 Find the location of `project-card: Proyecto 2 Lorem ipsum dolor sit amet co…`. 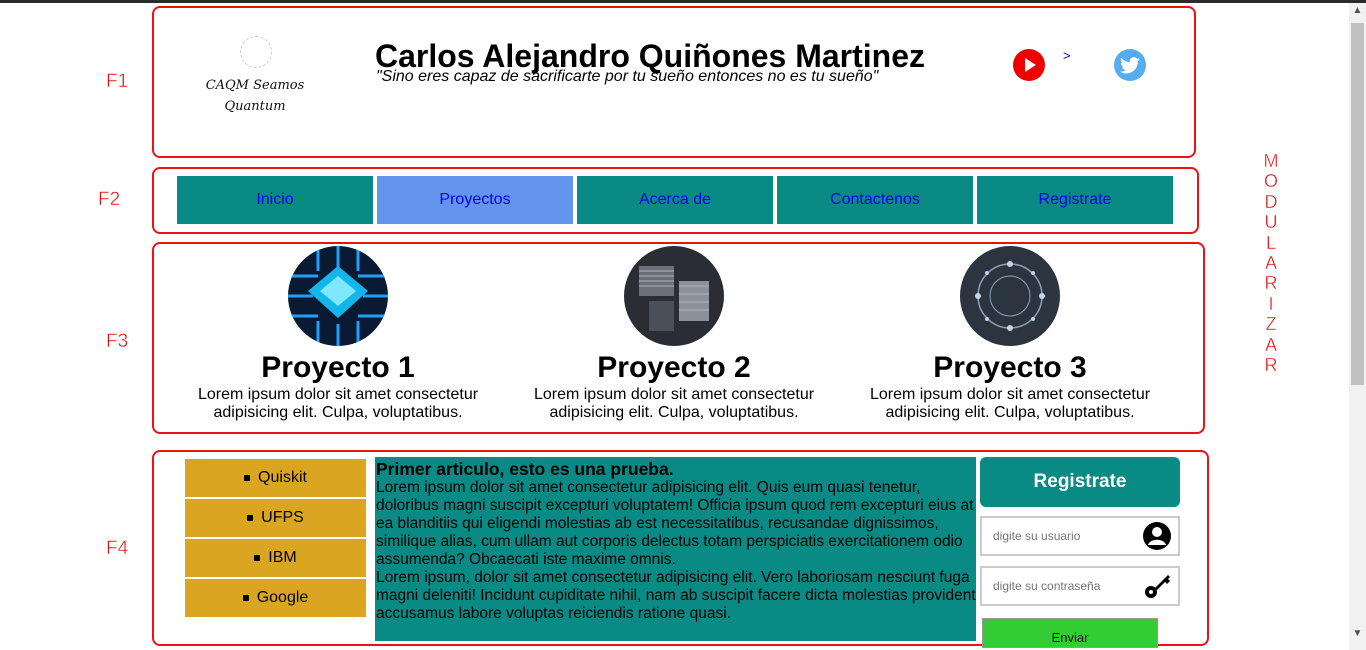

project-card: Proyecto 2 Lorem ipsum dolor sit amet co… is located at coordinates (674, 333).